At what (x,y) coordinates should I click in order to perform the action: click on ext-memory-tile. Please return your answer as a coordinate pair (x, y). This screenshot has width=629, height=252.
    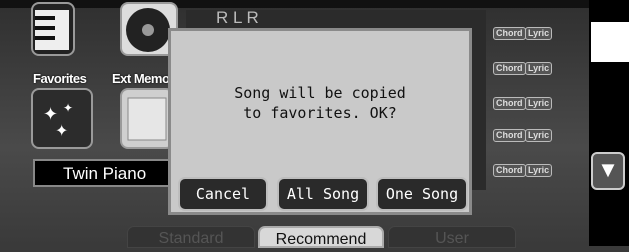
    Looking at the image, I should click on (147, 118).